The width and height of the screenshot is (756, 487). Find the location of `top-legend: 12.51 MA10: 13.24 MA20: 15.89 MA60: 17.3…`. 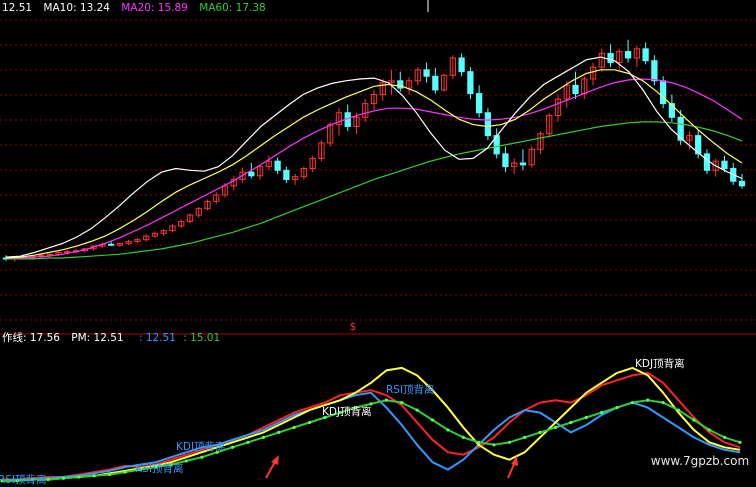

top-legend: 12.51 MA10: 13.24 MA20: 15.89 MA60: 17.3… is located at coordinates (134, 8).